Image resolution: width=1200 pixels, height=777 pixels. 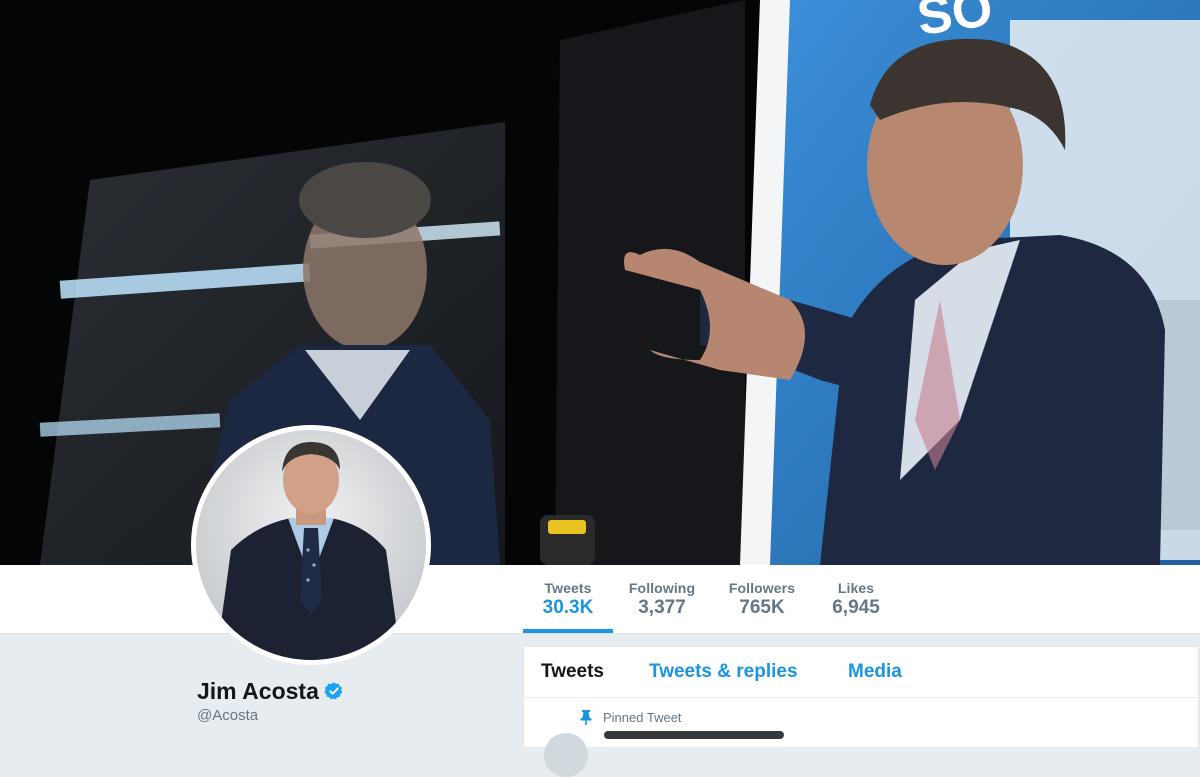 I want to click on stat-likes-value: 6,945, so click(x=856, y=607).